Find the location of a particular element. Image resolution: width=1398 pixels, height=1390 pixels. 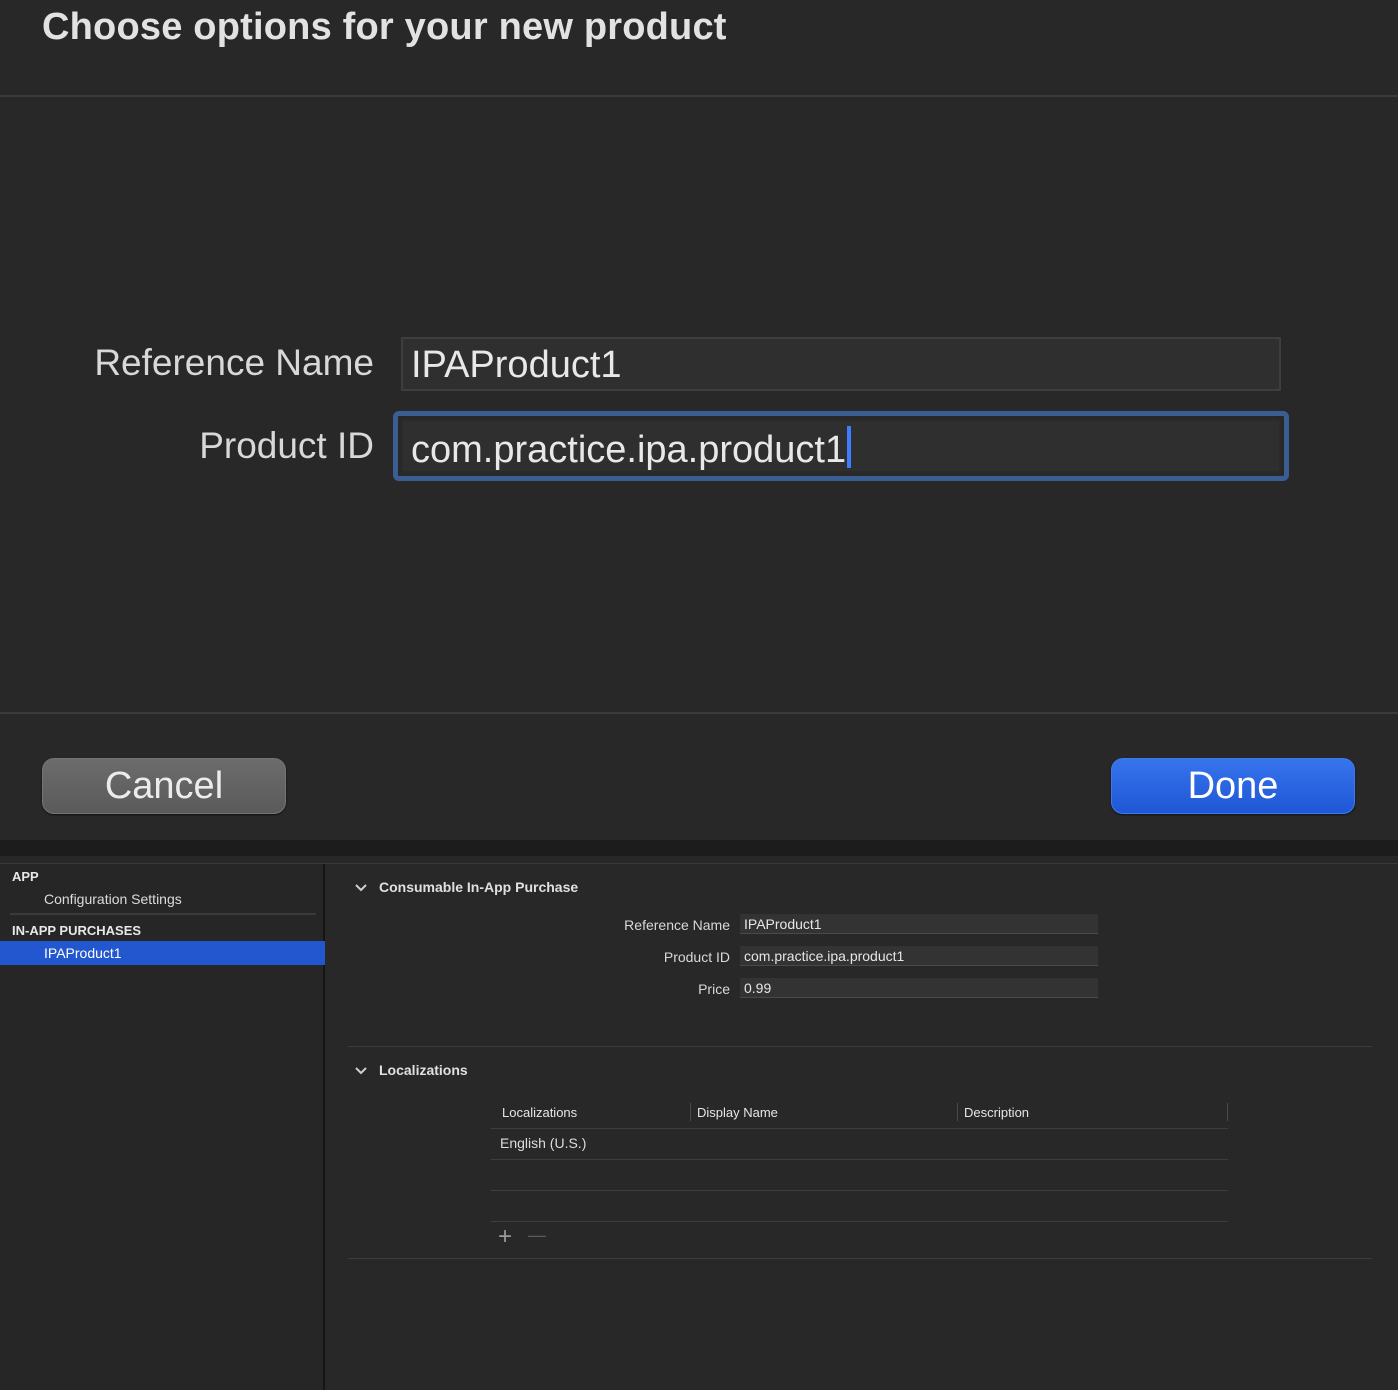

table-header-divider is located at coordinates (859, 1128).